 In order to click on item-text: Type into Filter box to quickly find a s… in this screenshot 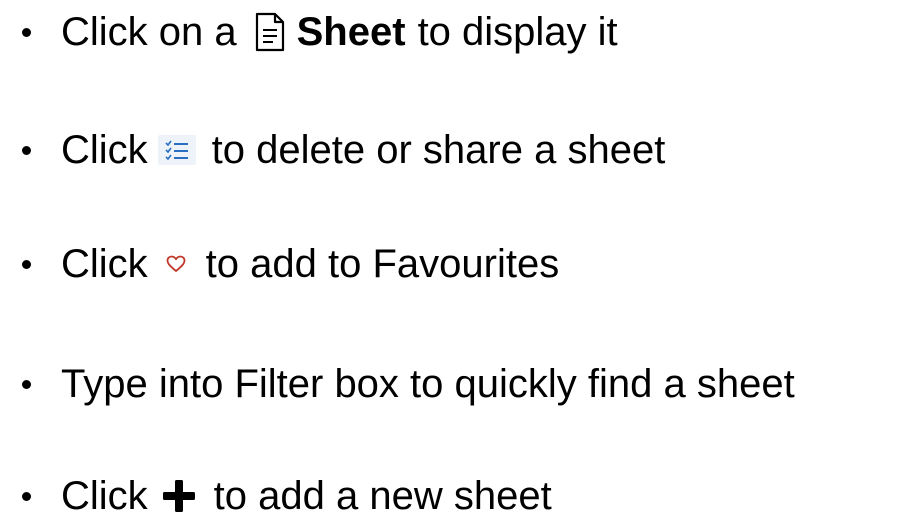, I will do `click(428, 384)`.